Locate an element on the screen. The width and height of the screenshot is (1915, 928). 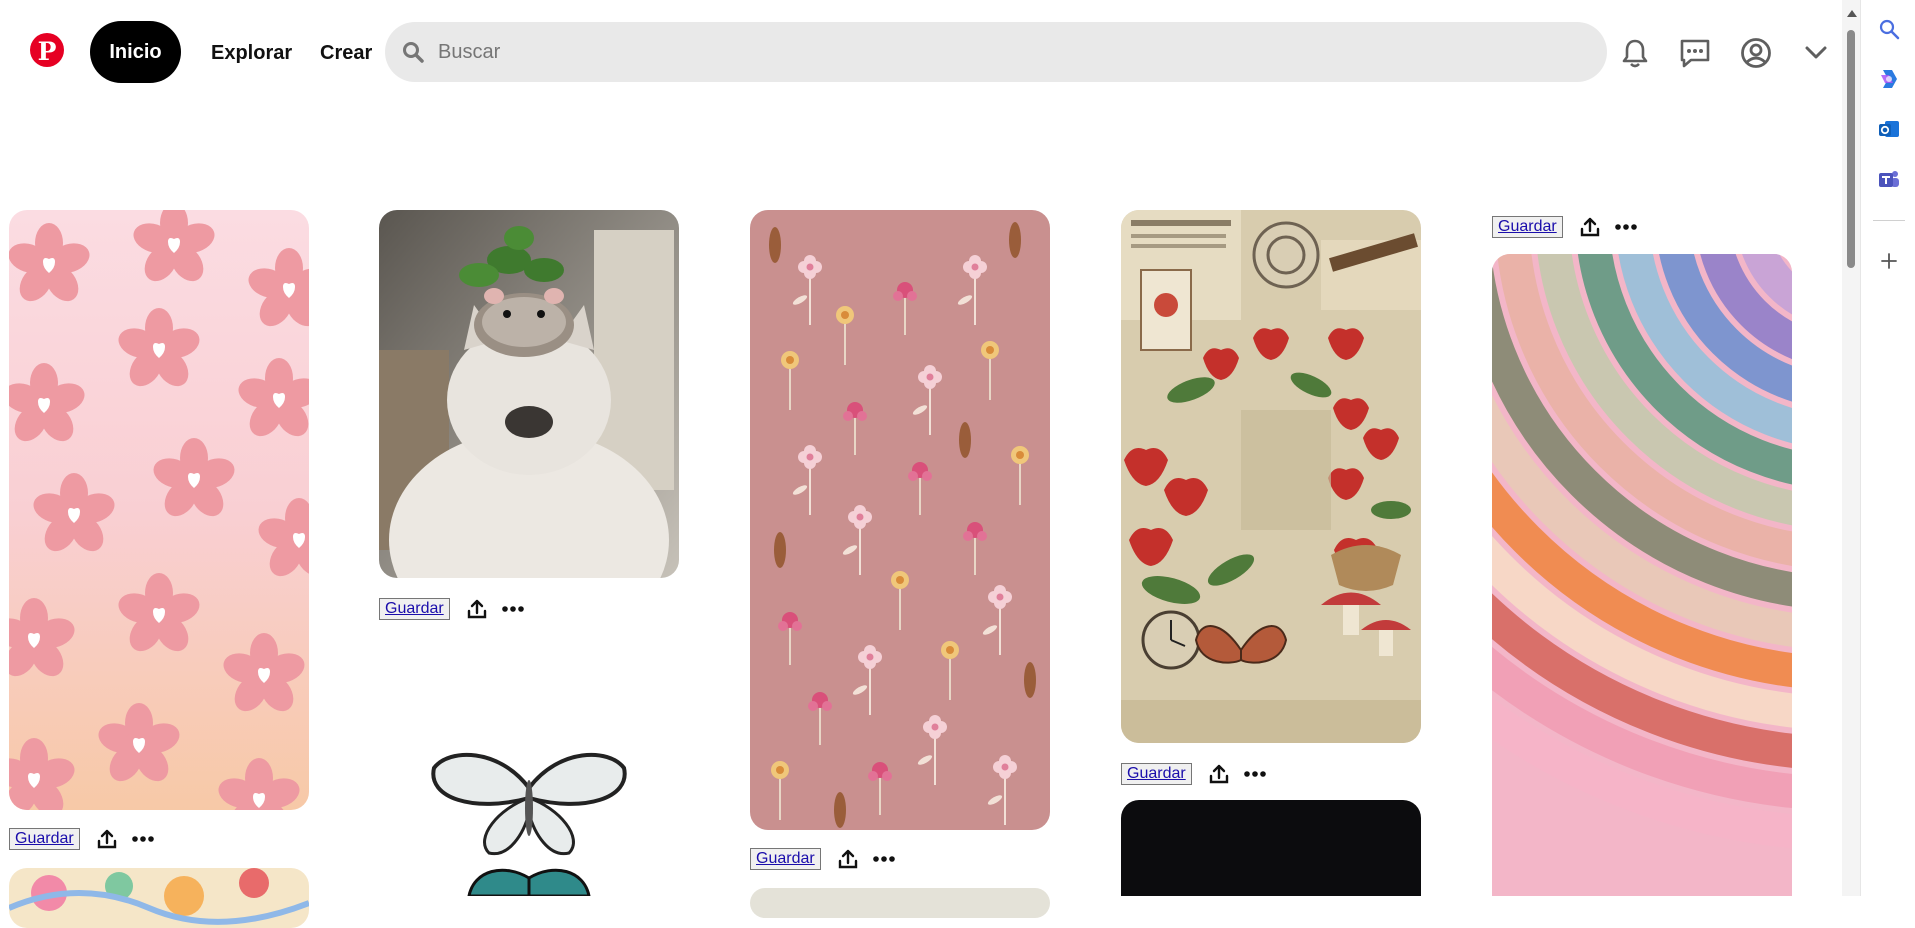
nav-create-link: Crear is located at coordinates (346, 53).